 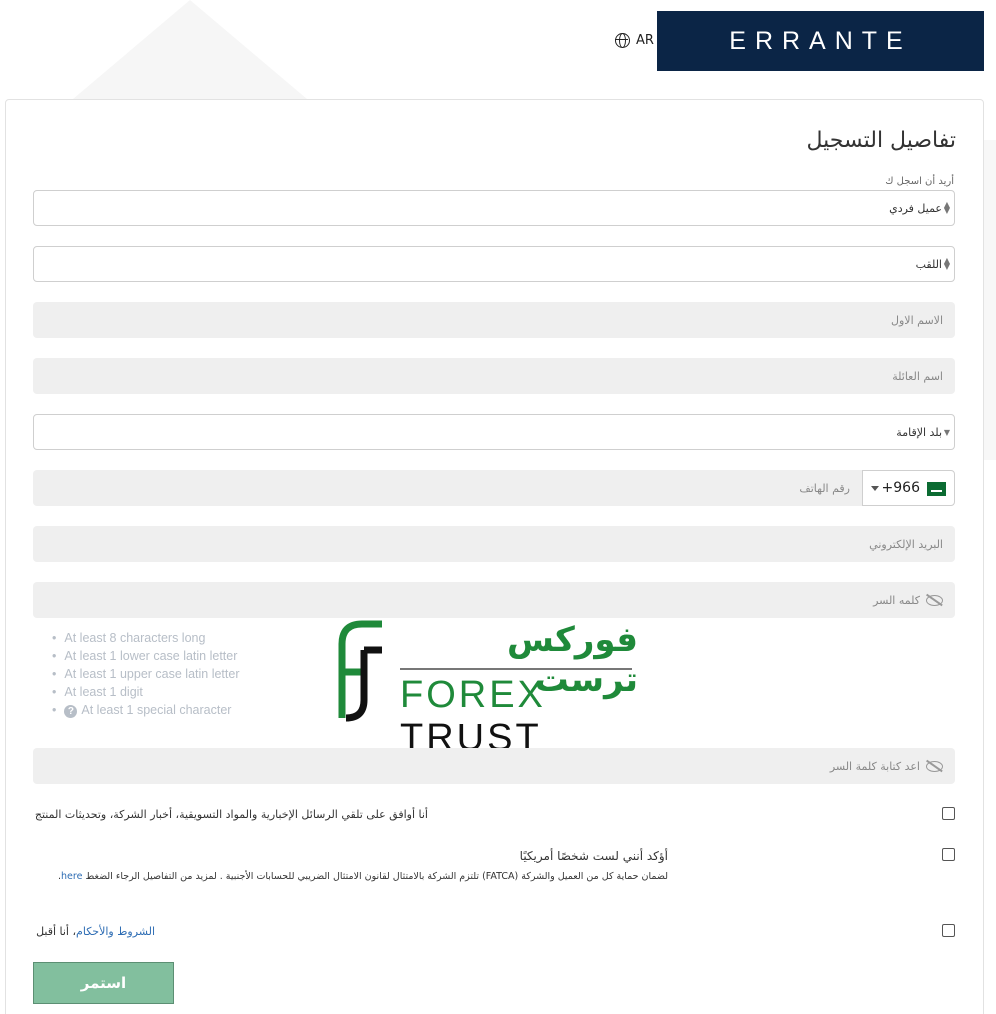 I want to click on phone-placeholder: رقم الهاتف, so click(x=824, y=488).